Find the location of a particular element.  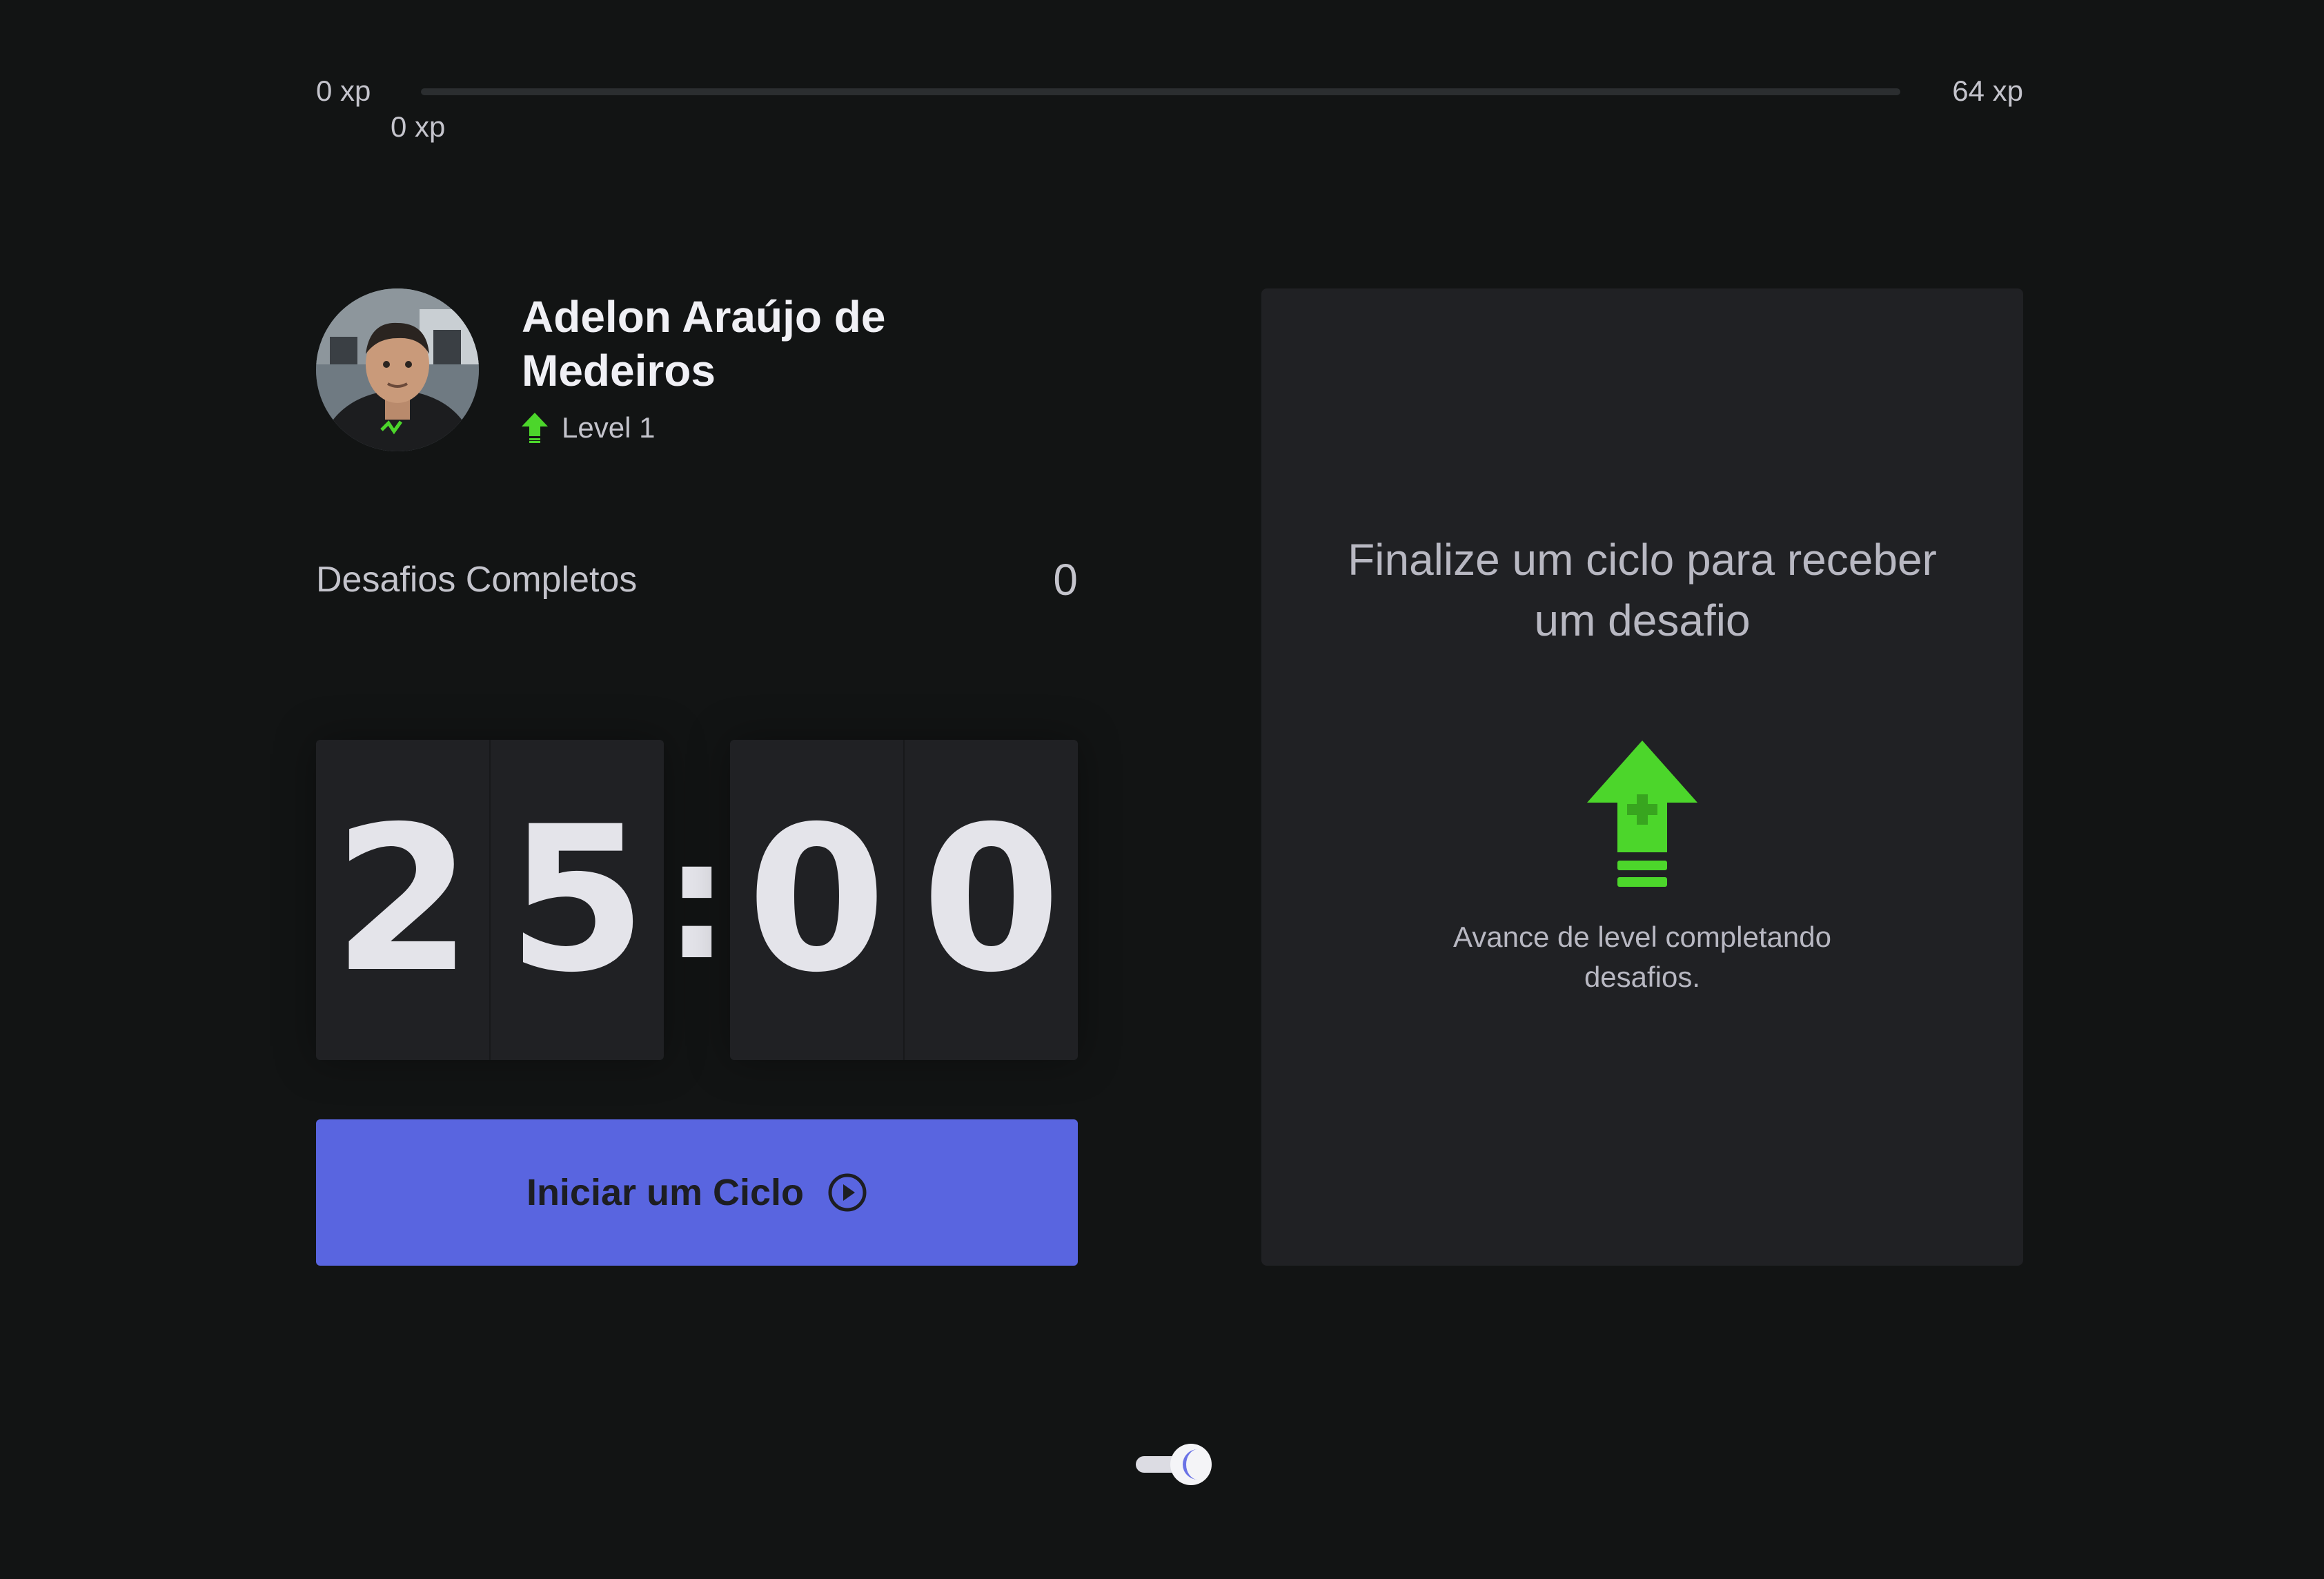

profile-name: Adelon Araújo de Medeiros is located at coordinates (704, 343).